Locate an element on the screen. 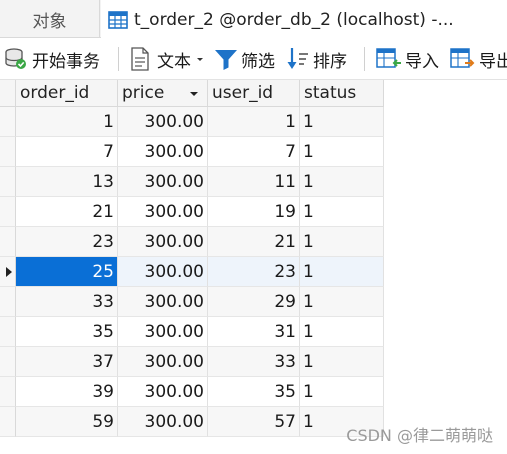  text-label: 文本 is located at coordinates (174, 61).